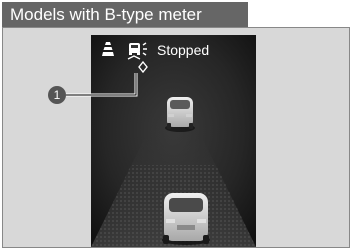  What do you see at coordinates (143, 67) in the screenshot?
I see `callout-diamond-icon` at bounding box center [143, 67].